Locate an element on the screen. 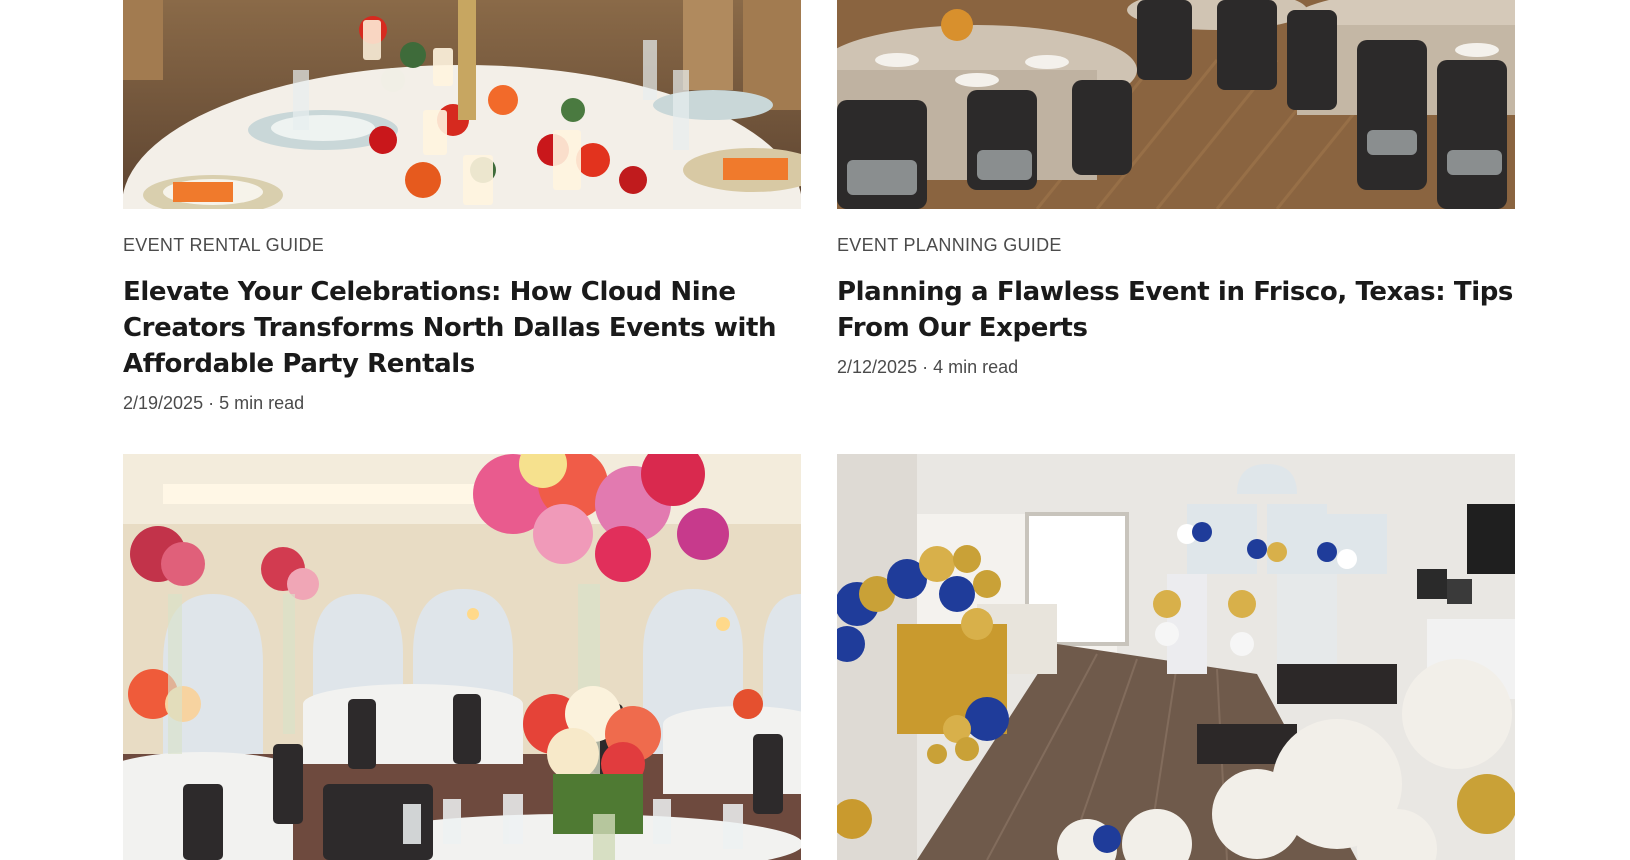 This screenshot has width=1630, height=860. round-tables-chairs-image is located at coordinates (1176, 104).